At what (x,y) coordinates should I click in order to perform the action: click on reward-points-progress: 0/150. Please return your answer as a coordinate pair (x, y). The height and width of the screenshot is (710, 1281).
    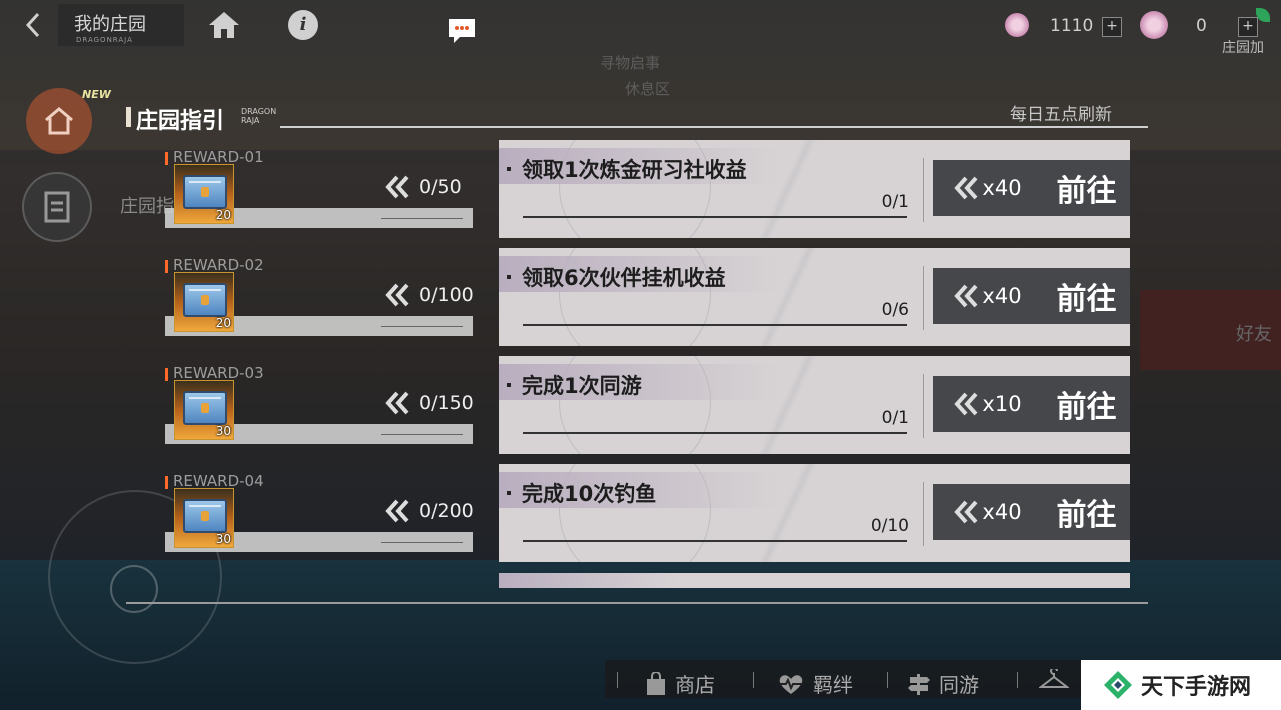
    Looking at the image, I should click on (429, 403).